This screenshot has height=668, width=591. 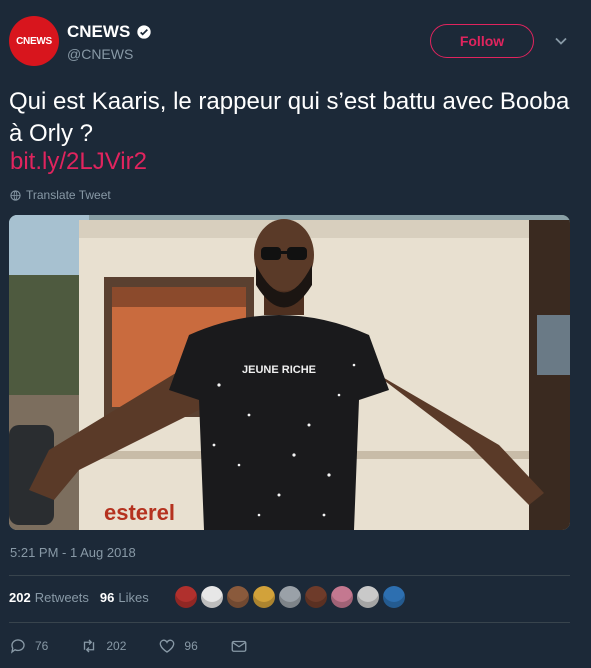 What do you see at coordinates (73, 552) in the screenshot?
I see `timestamp: 5:21 PM - 1 Aug 2018` at bounding box center [73, 552].